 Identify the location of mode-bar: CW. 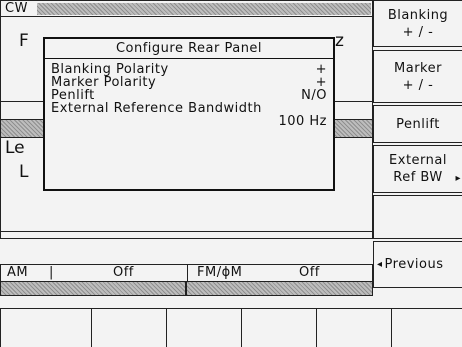
(186, 8).